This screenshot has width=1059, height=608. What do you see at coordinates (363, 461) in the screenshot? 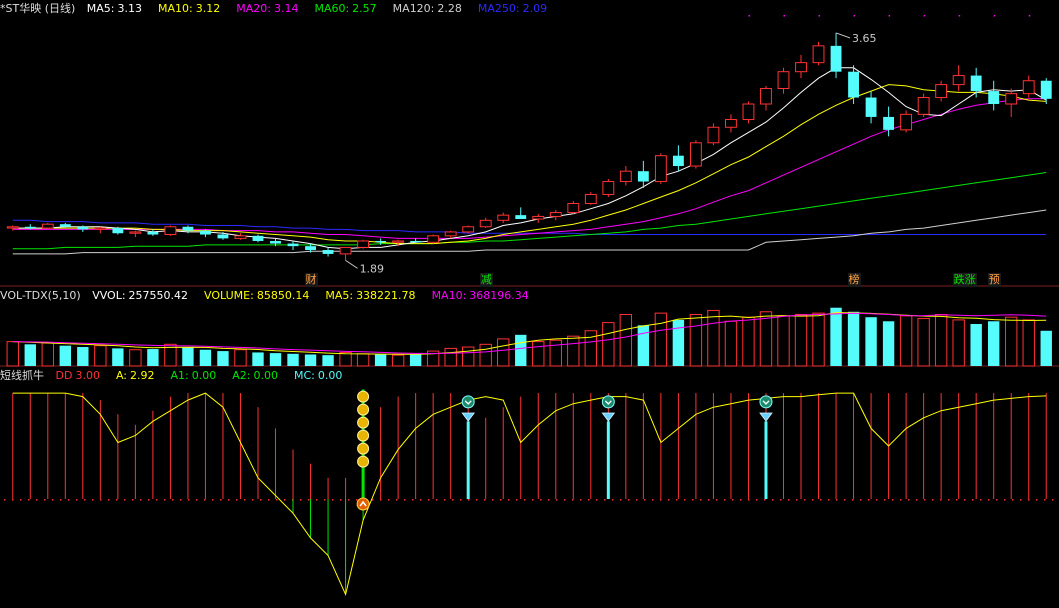
I see `coin-icon` at bounding box center [363, 461].